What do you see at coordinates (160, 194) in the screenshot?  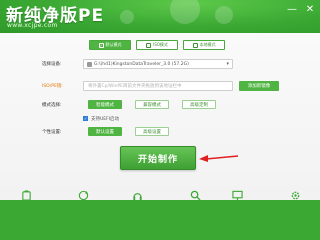 I see `bottom-toolbar` at bounding box center [160, 194].